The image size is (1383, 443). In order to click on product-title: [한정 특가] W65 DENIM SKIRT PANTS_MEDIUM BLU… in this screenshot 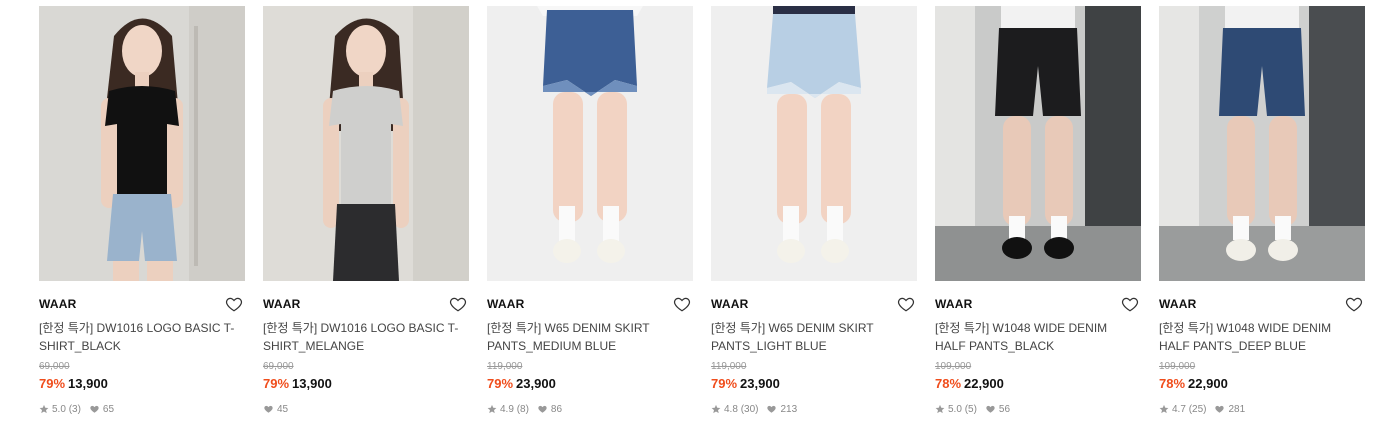, I will do `click(590, 337)`.